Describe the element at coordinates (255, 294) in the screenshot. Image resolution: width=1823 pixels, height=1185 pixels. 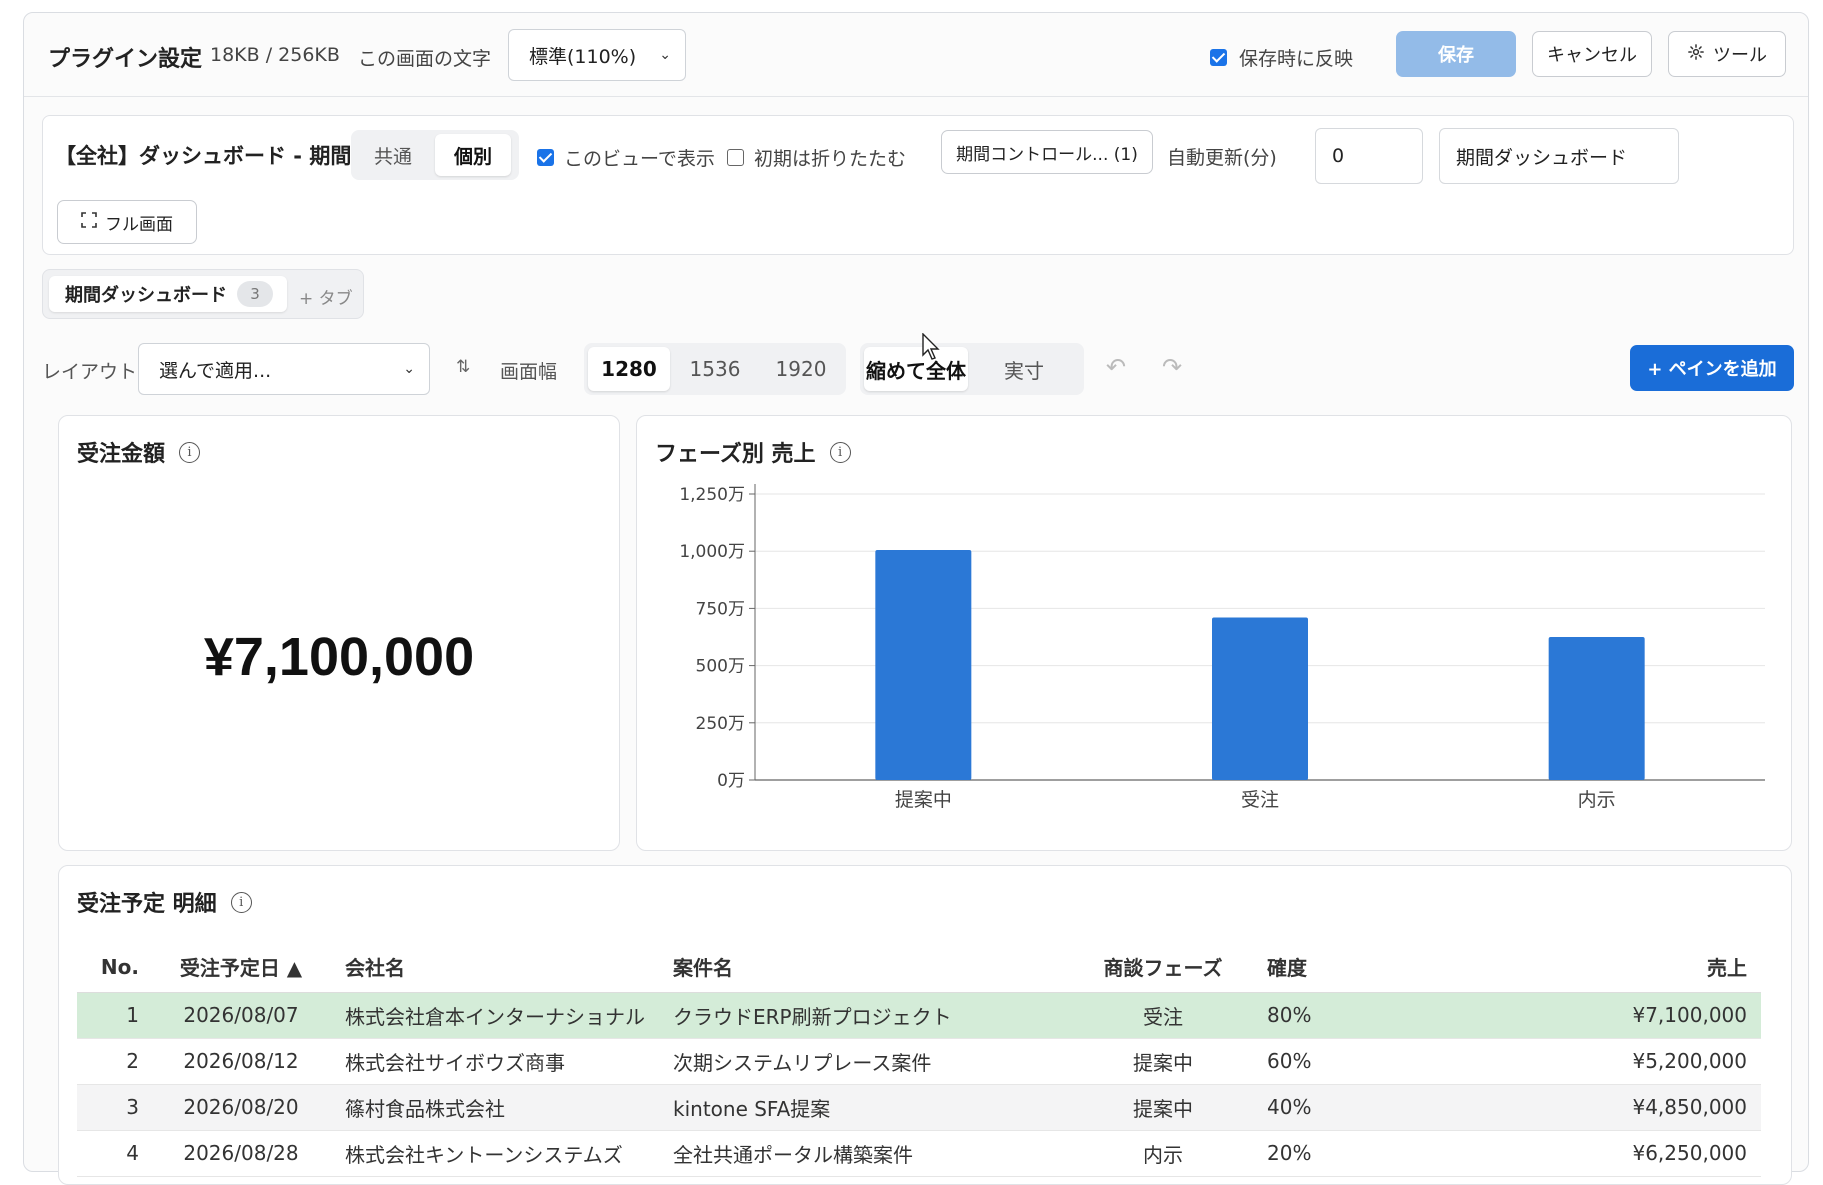
I see `tab-count-badge: 3` at that location.